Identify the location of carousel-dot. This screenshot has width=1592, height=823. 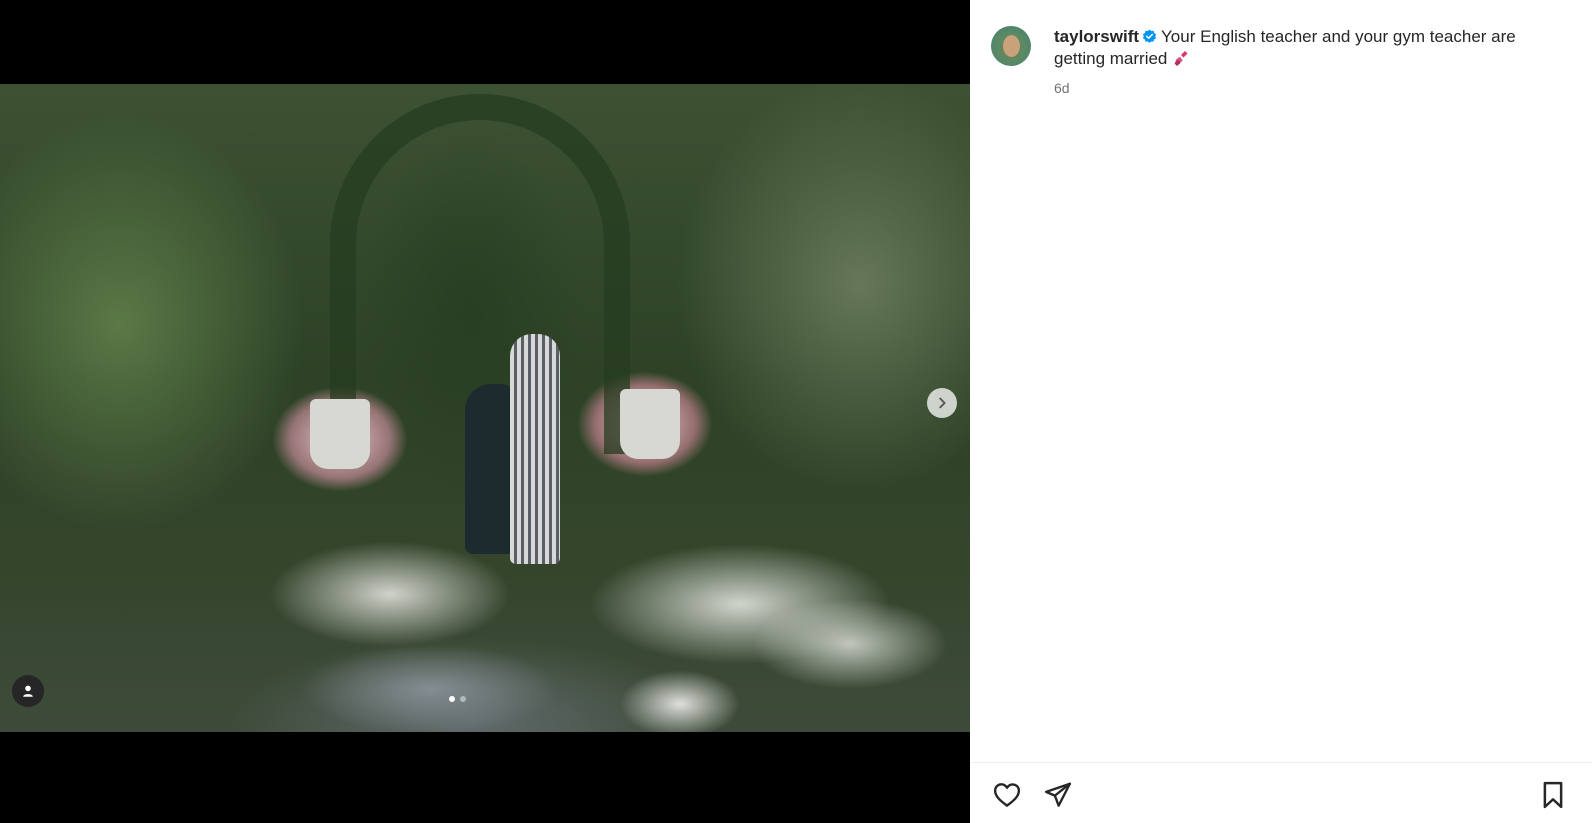
(463, 699).